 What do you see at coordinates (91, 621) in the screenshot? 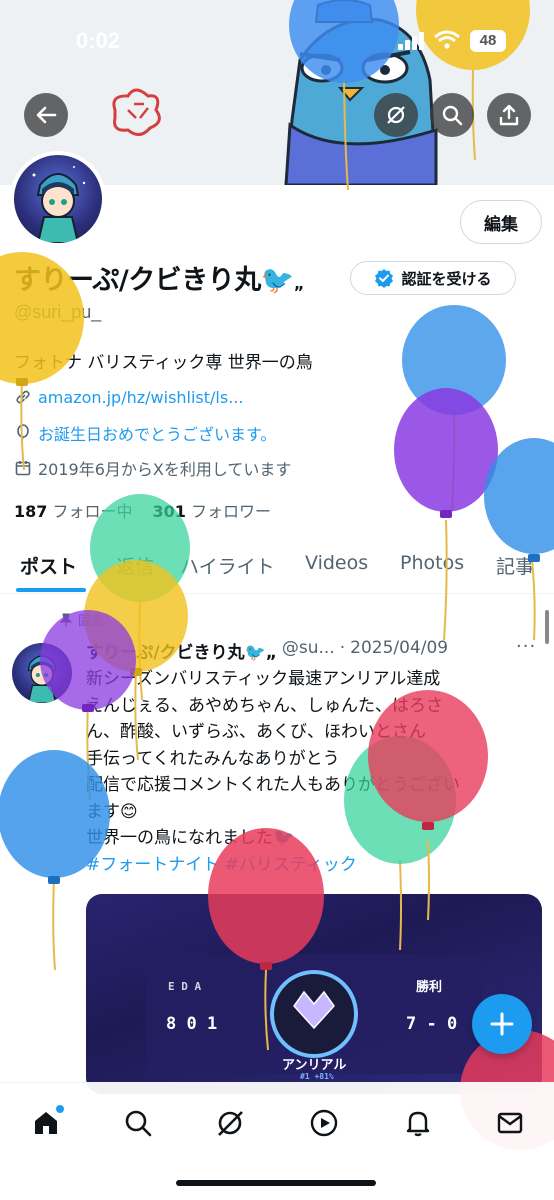
I see `pinned-label: 固定` at bounding box center [91, 621].